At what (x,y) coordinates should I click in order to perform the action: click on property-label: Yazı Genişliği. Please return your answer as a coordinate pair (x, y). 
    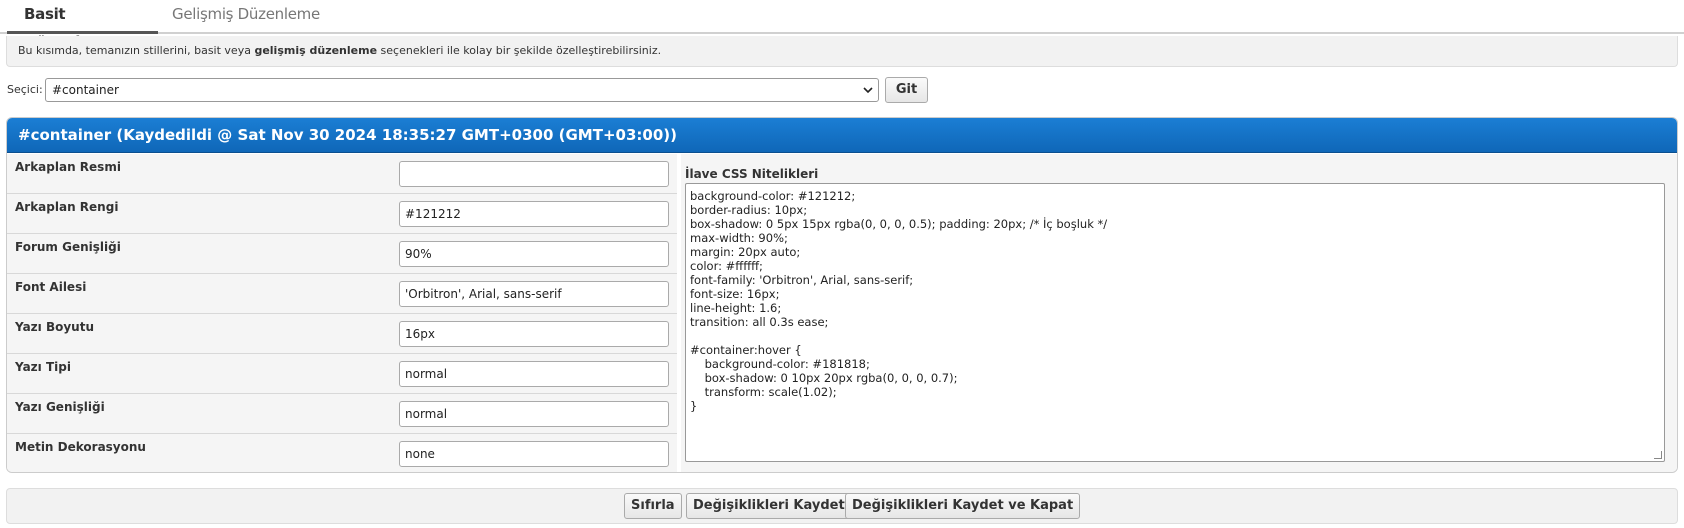
    Looking at the image, I should click on (60, 407).